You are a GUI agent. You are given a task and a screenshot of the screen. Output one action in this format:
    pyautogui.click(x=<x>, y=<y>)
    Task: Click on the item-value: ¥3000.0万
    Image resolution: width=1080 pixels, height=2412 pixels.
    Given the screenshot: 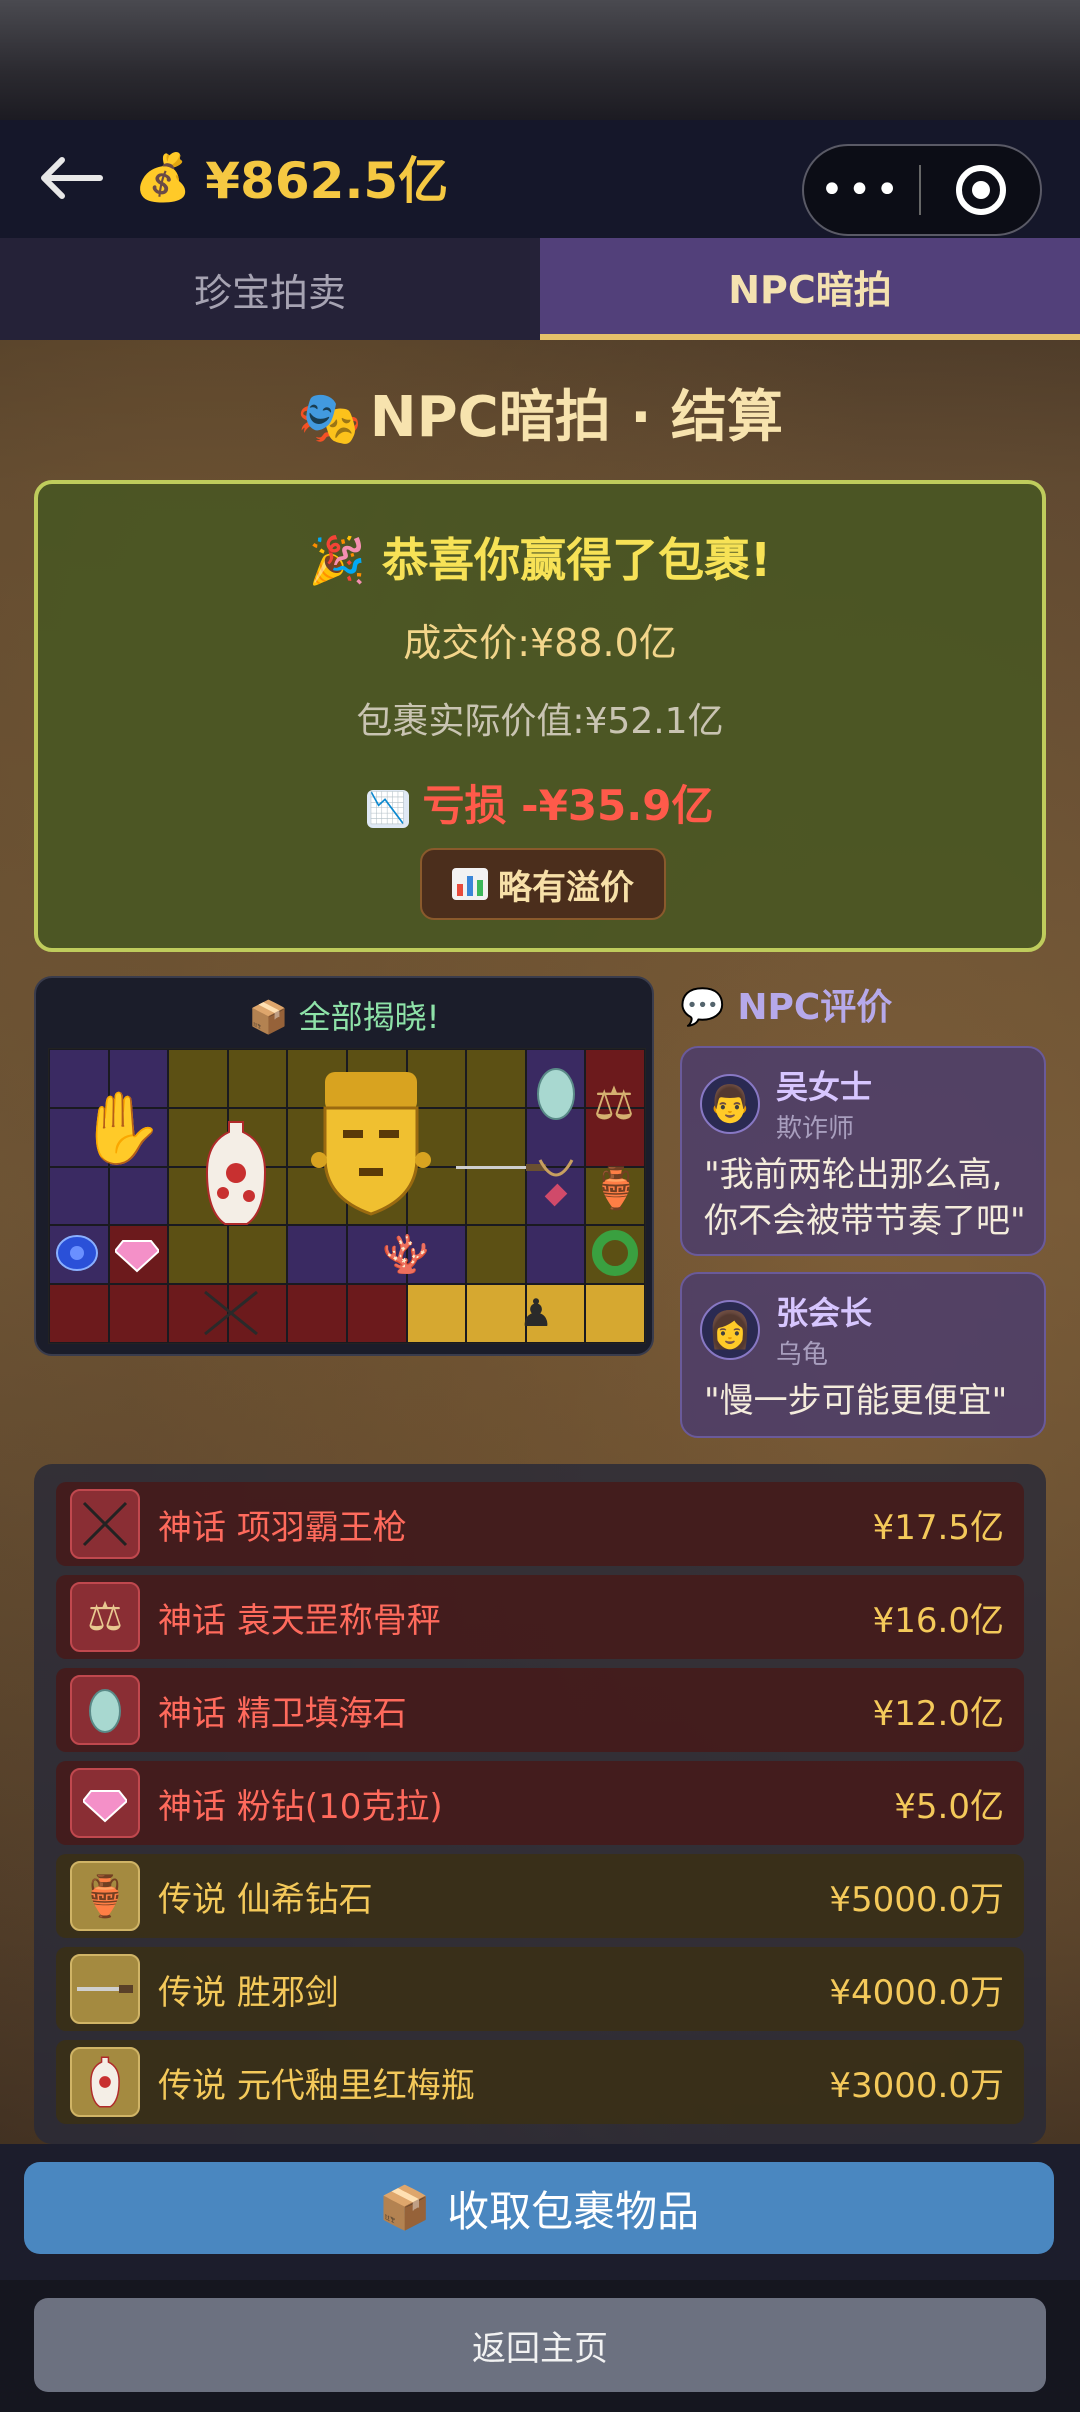 What is the action you would take?
    pyautogui.click(x=916, y=2085)
    